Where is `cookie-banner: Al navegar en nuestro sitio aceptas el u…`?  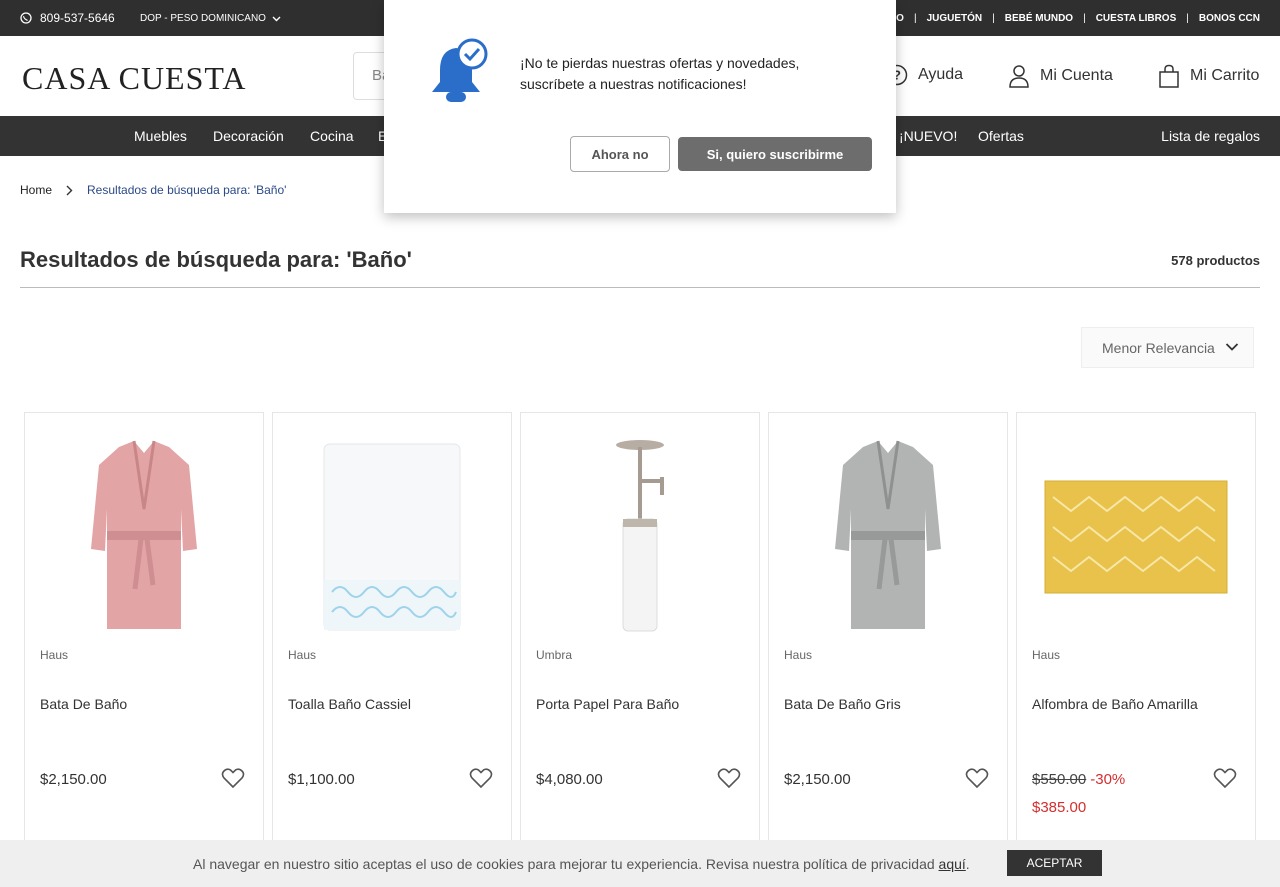
cookie-banner: Al navegar en nuestro sitio aceptas el u… is located at coordinates (640, 863).